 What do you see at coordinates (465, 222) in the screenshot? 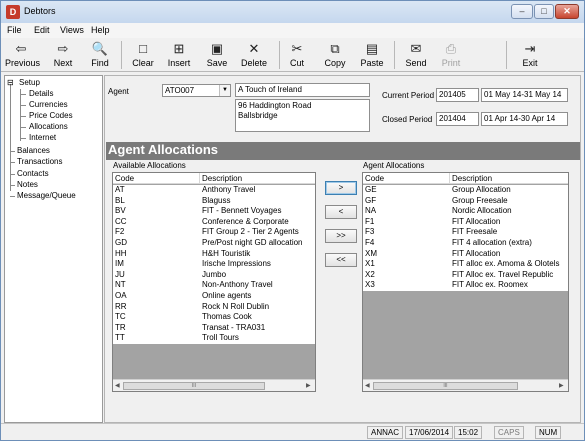
I see `list-item: F1 FIT Allocation` at bounding box center [465, 222].